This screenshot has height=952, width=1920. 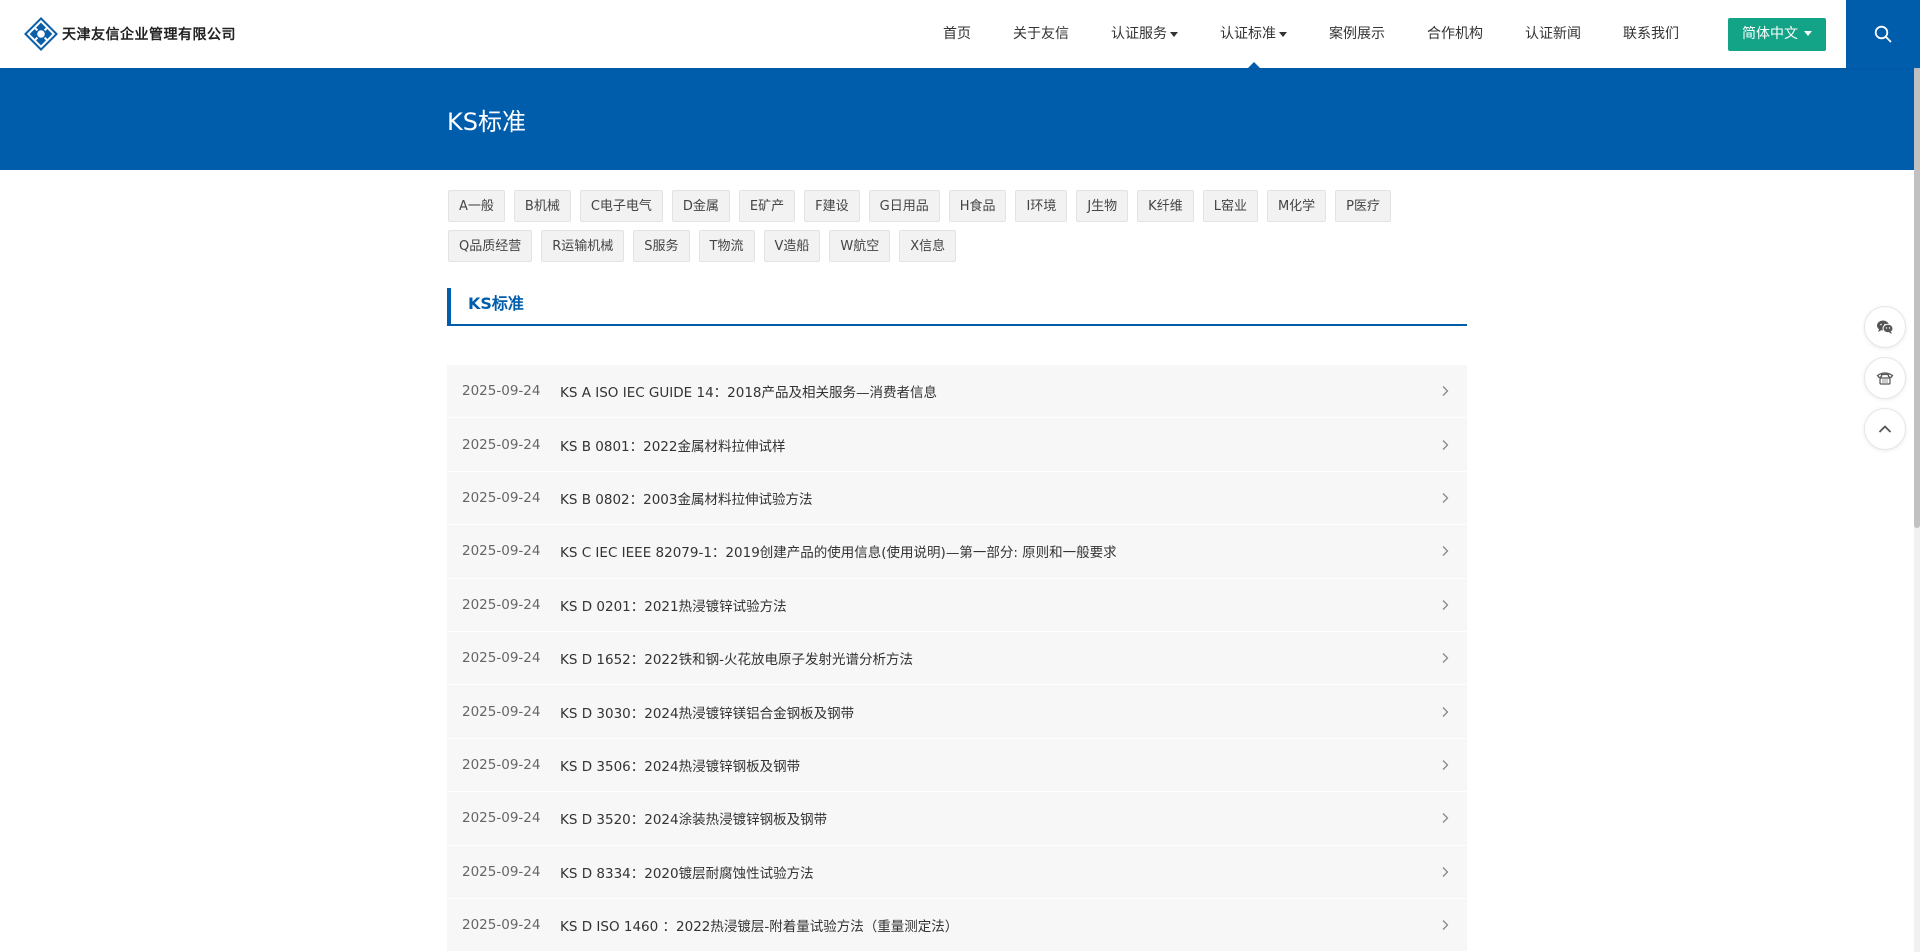 I want to click on category-tag: S服务, so click(x=661, y=246).